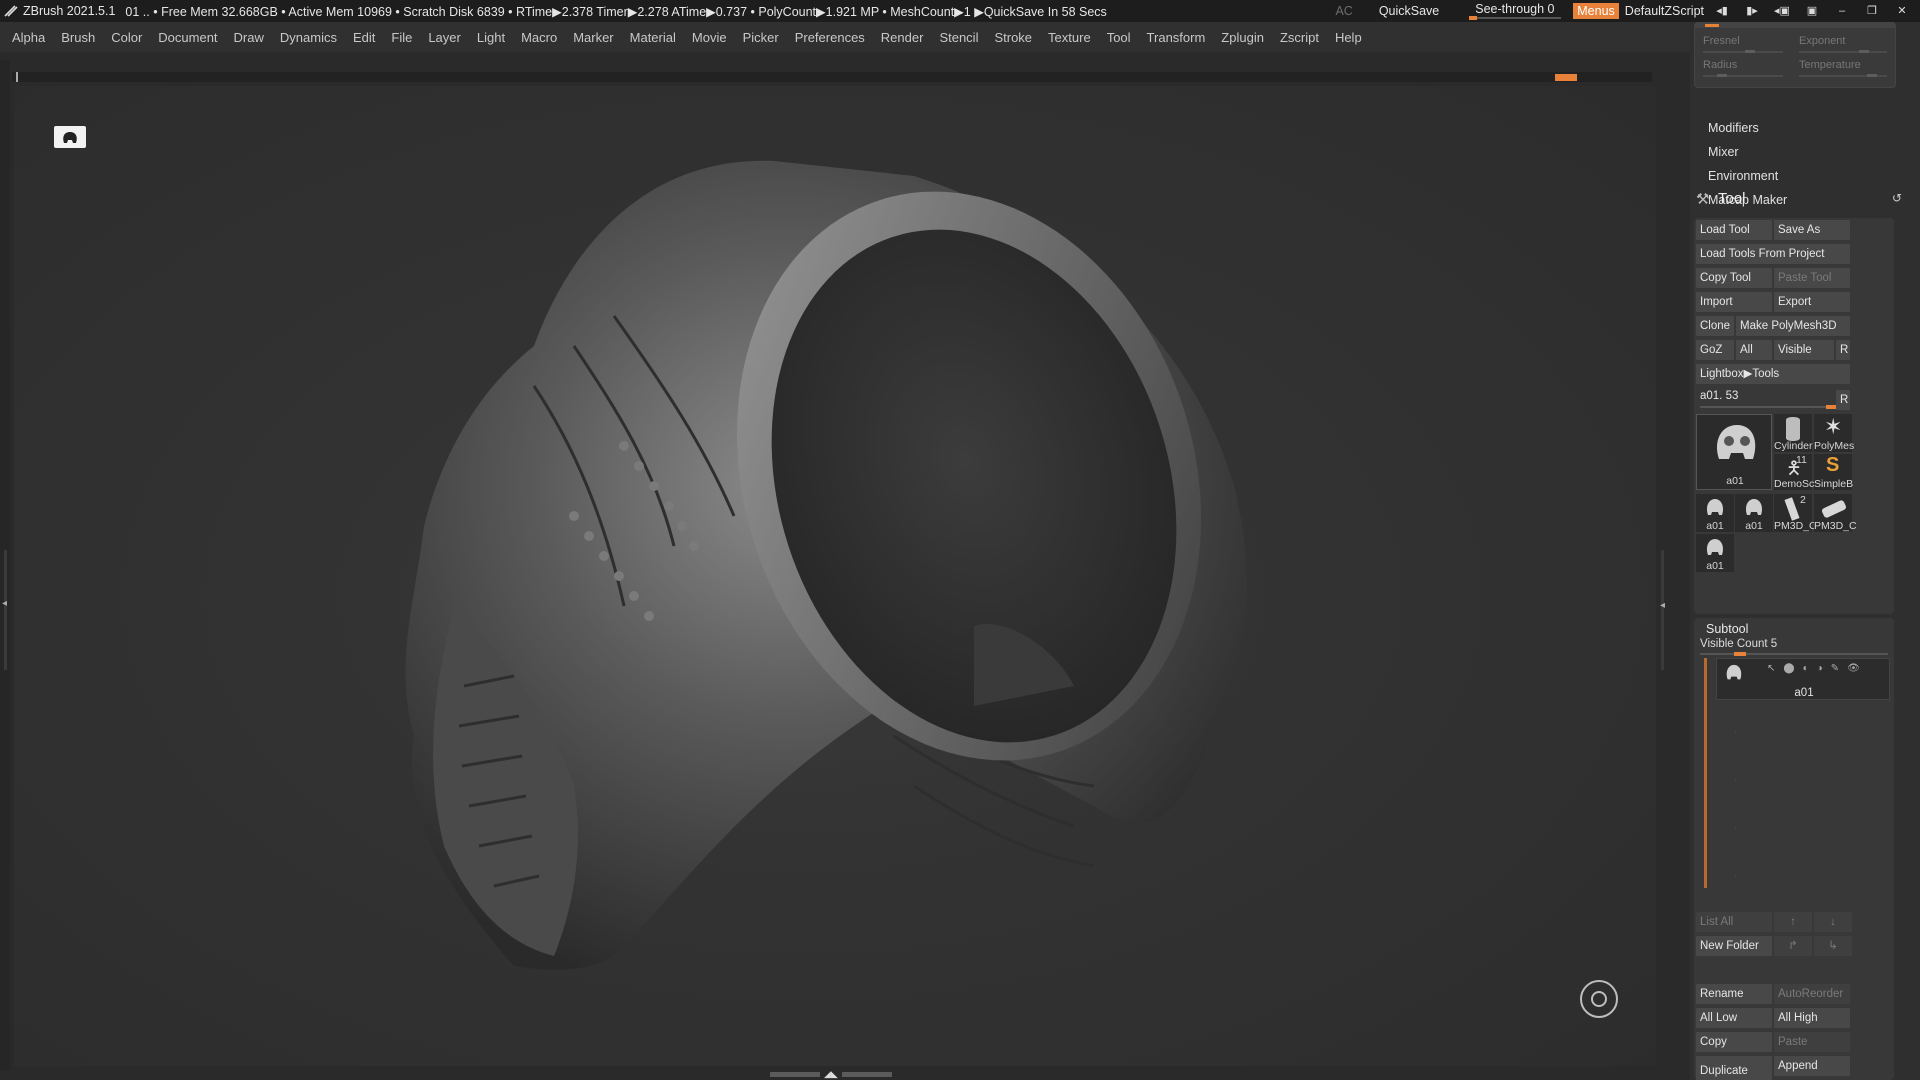  Describe the element at coordinates (249, 37) in the screenshot. I see `menu-draw: Draw` at that location.